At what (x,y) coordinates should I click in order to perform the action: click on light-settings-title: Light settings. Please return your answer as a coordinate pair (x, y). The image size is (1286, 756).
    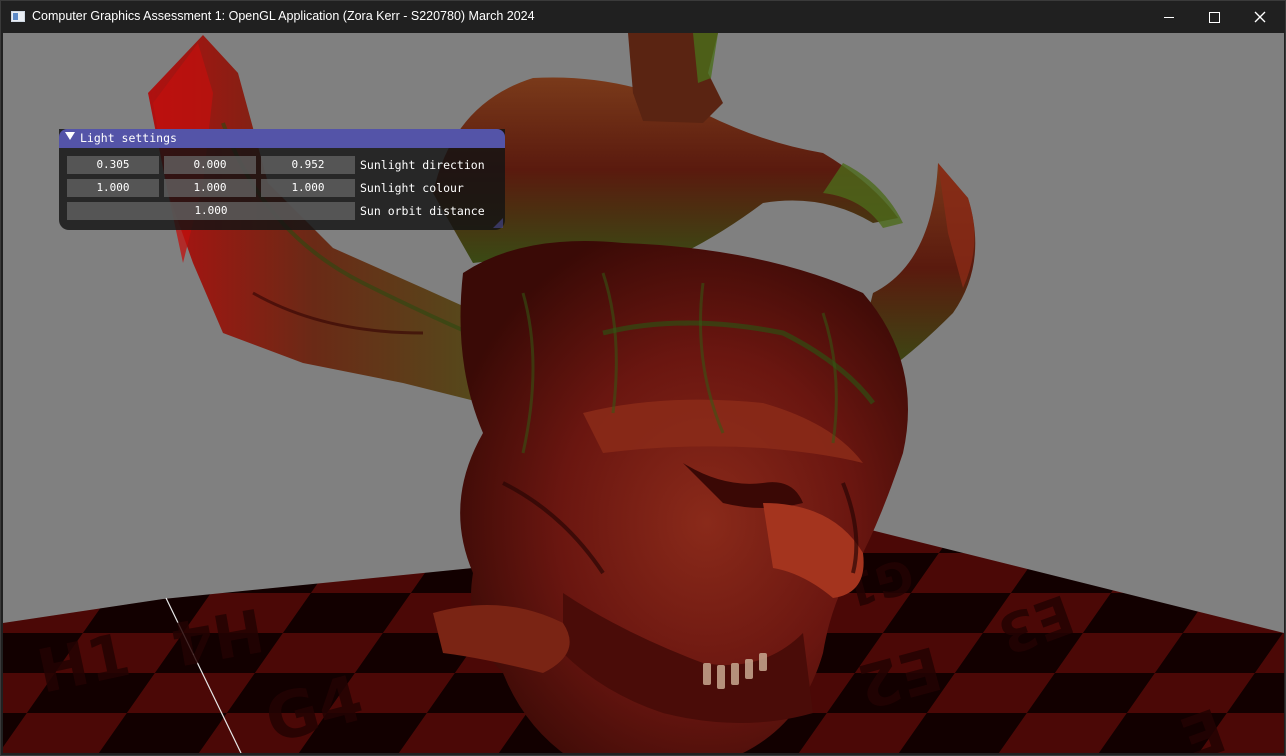
    Looking at the image, I should click on (128, 138).